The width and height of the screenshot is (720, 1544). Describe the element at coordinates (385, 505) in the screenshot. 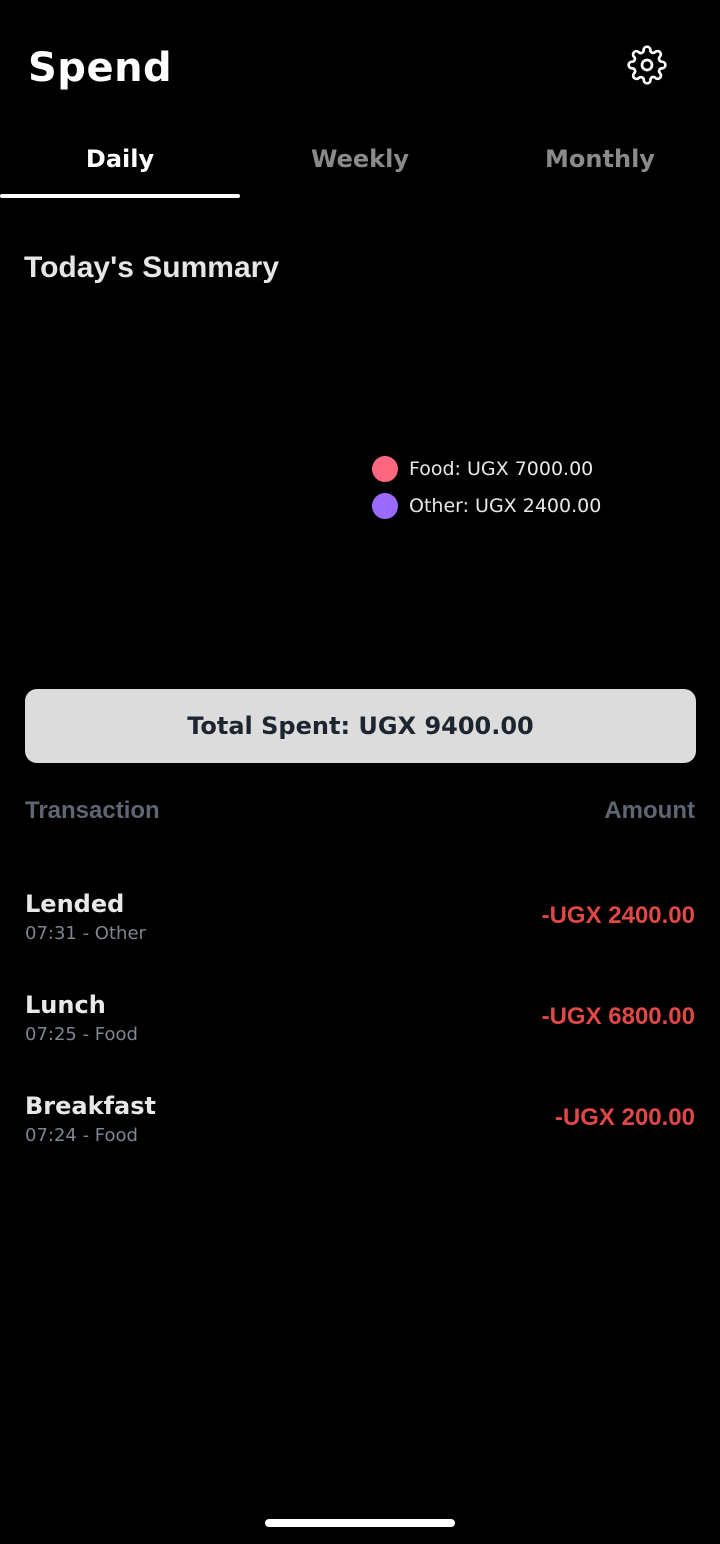

I see `legend-dot-other` at that location.